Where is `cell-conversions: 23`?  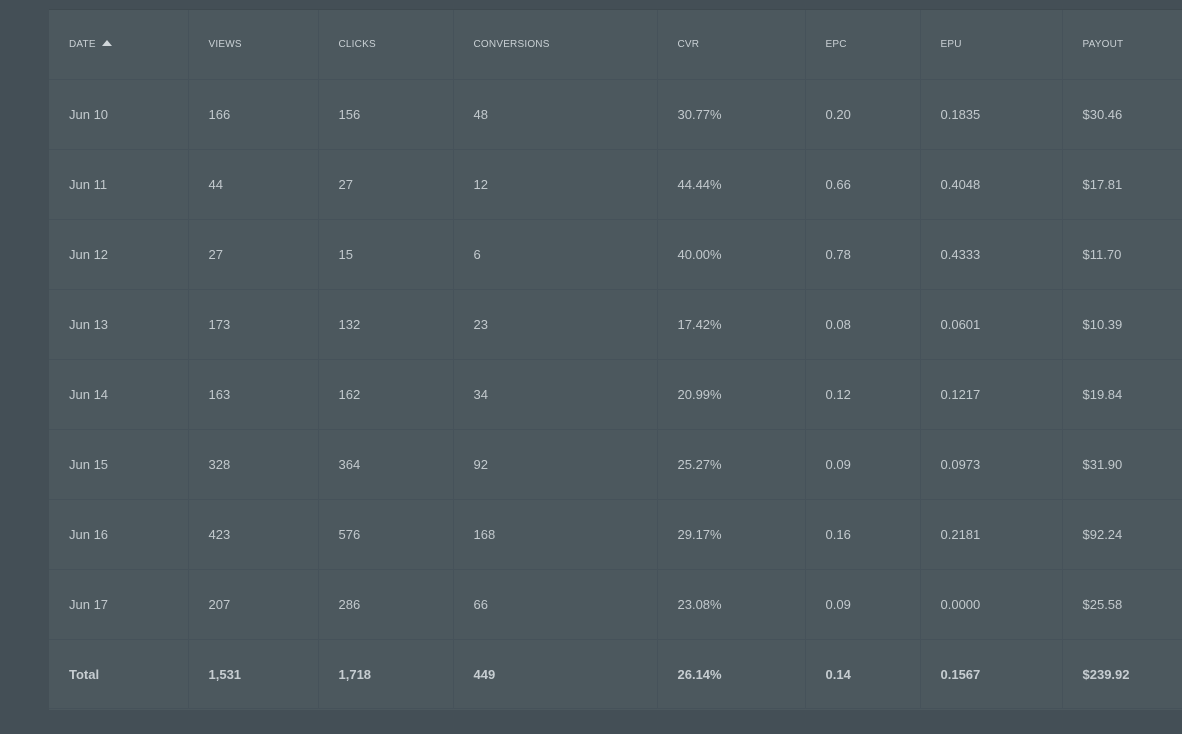 cell-conversions: 23 is located at coordinates (555, 324).